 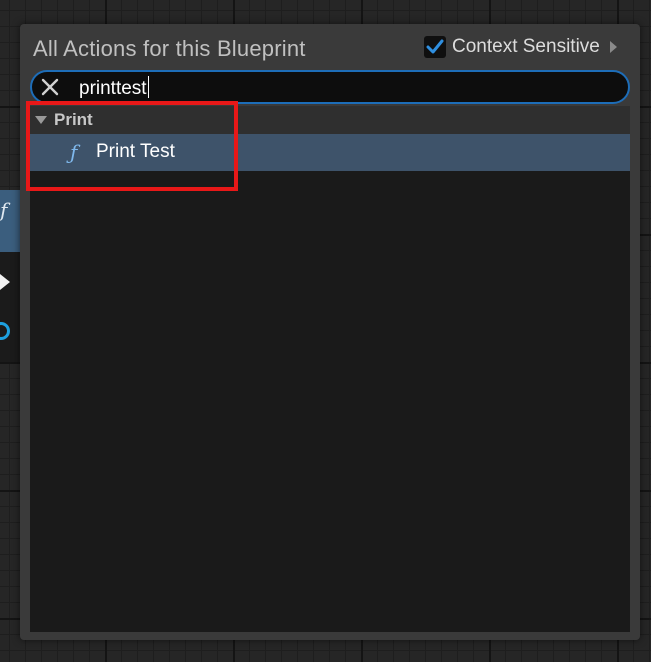 I want to click on action-item-print-test: ƒ Print Test, so click(x=330, y=152).